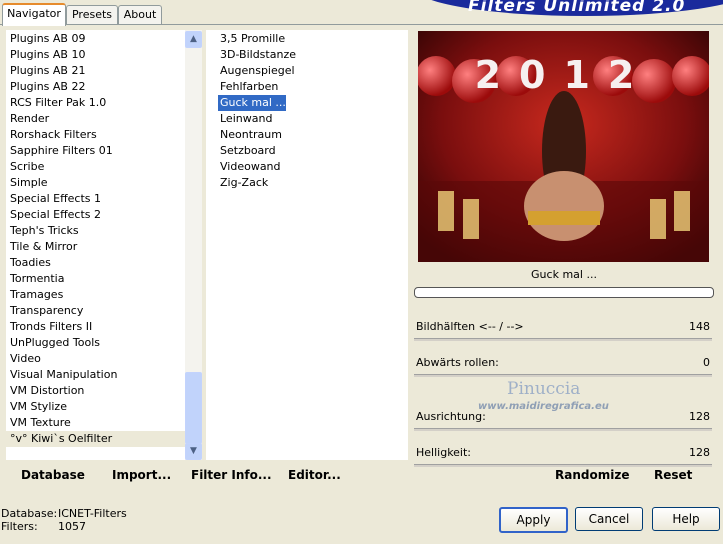 Image resolution: width=723 pixels, height=544 pixels. What do you see at coordinates (444, 452) in the screenshot?
I see `param-label: Helligkeit:` at bounding box center [444, 452].